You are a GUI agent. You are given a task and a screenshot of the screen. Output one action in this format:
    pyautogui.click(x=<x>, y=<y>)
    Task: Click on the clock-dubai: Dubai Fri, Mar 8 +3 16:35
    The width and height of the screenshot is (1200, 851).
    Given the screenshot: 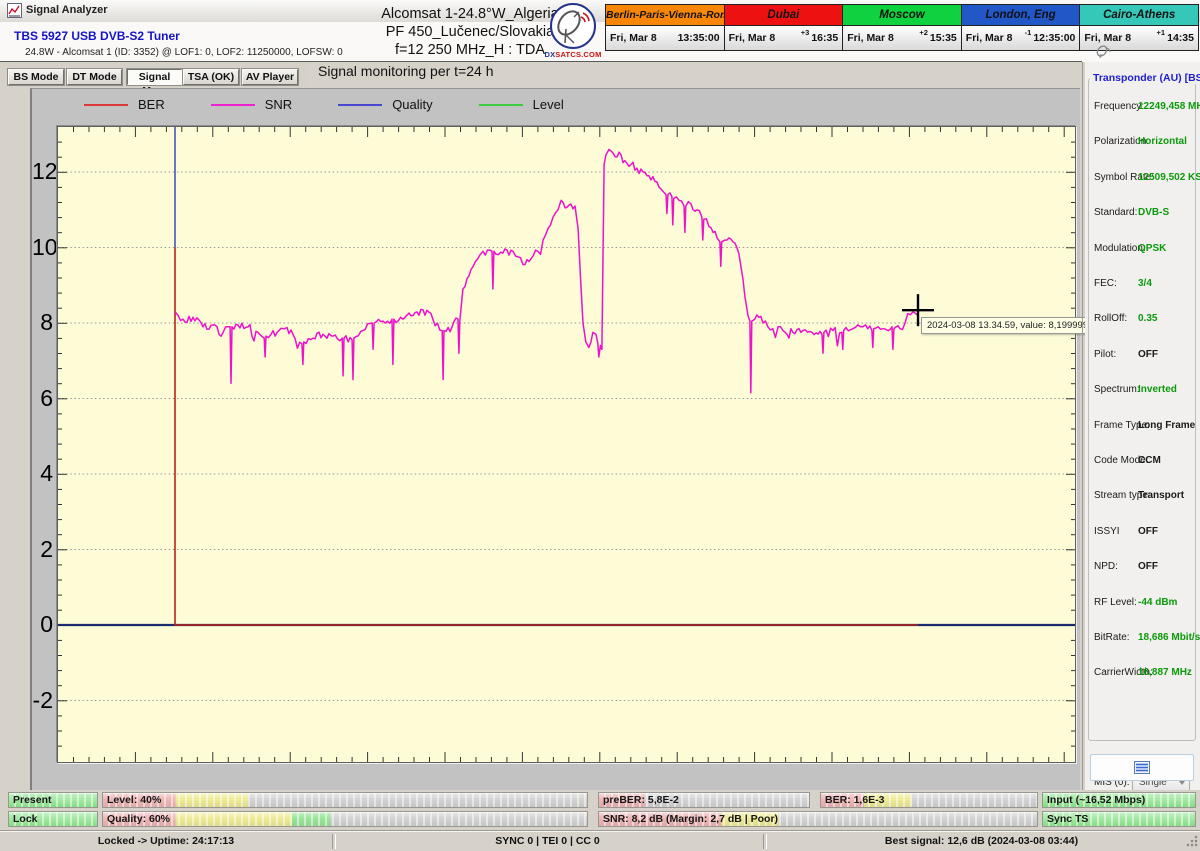 What is the action you would take?
    pyautogui.click(x=784, y=27)
    